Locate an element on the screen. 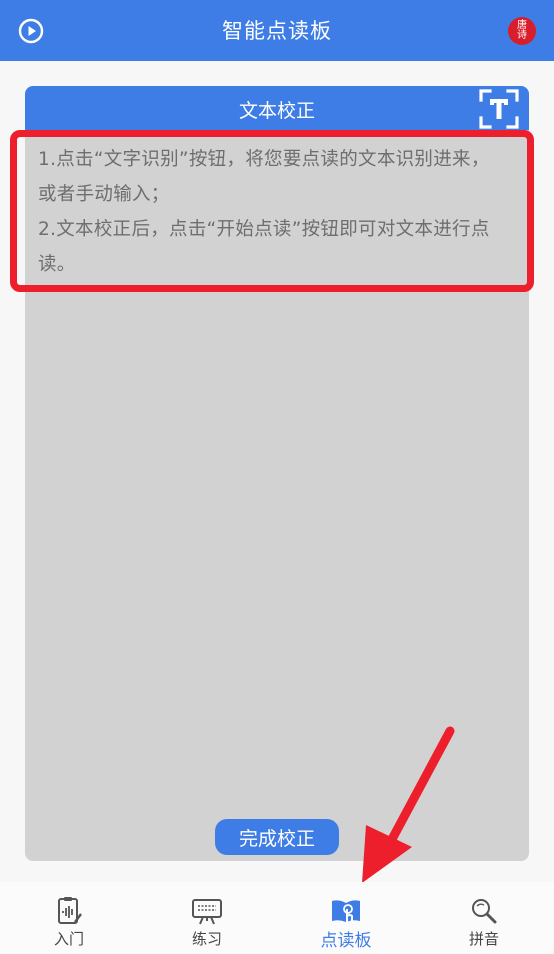  magnifier-icon is located at coordinates (484, 911).